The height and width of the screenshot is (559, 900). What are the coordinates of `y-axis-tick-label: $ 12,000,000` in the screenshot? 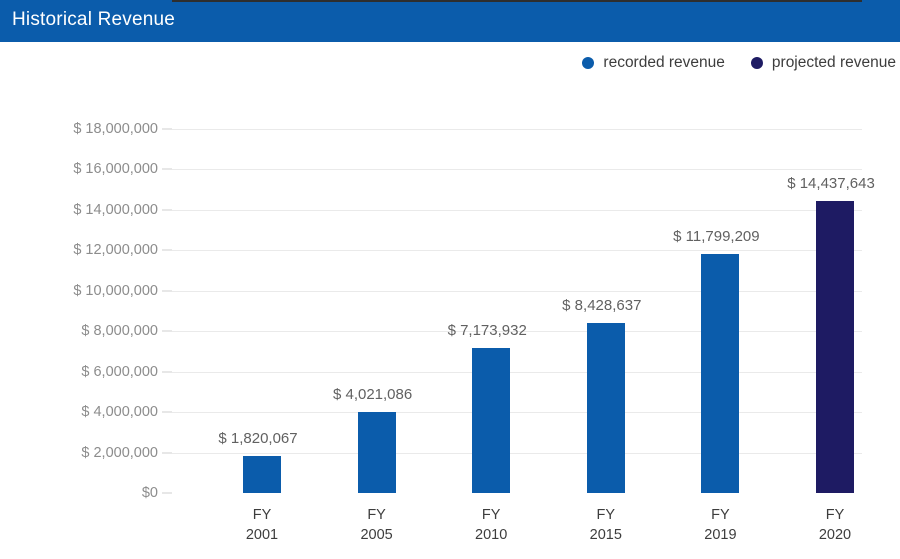 It's located at (115, 250).